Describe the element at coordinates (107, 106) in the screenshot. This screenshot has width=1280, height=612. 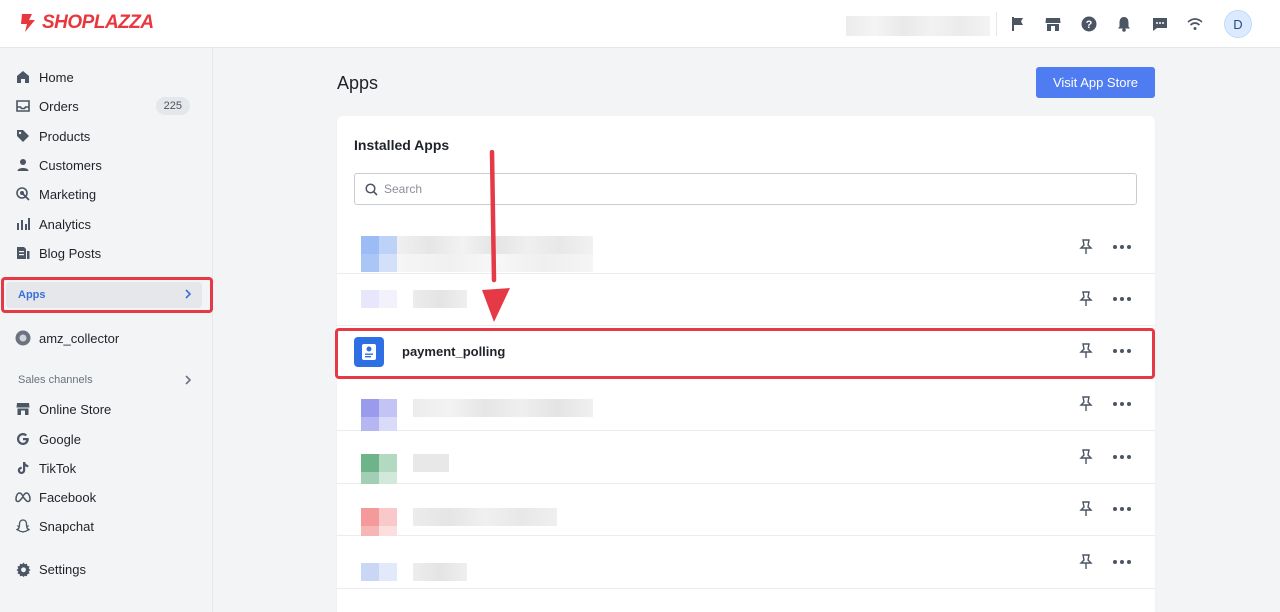
I see `sidebar-item-orders: Orders 225` at that location.